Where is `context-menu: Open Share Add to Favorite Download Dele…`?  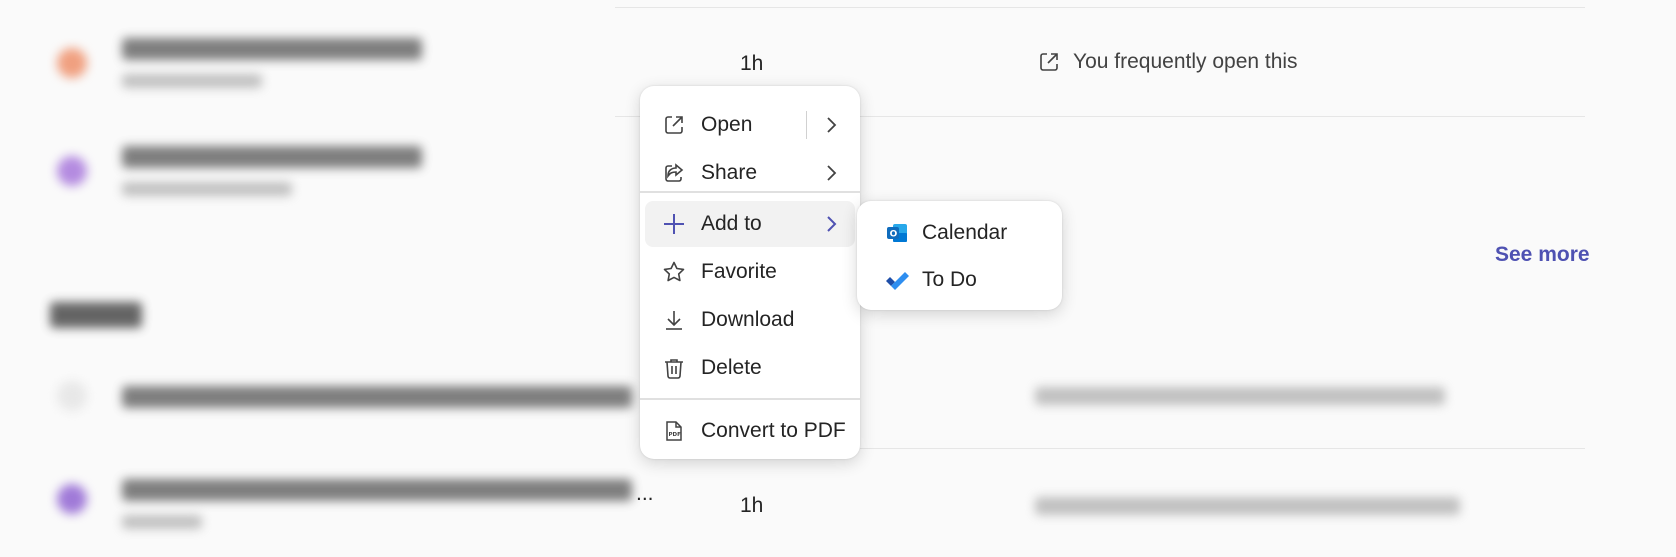
context-menu: Open Share Add to Favorite Download Dele… is located at coordinates (750, 272).